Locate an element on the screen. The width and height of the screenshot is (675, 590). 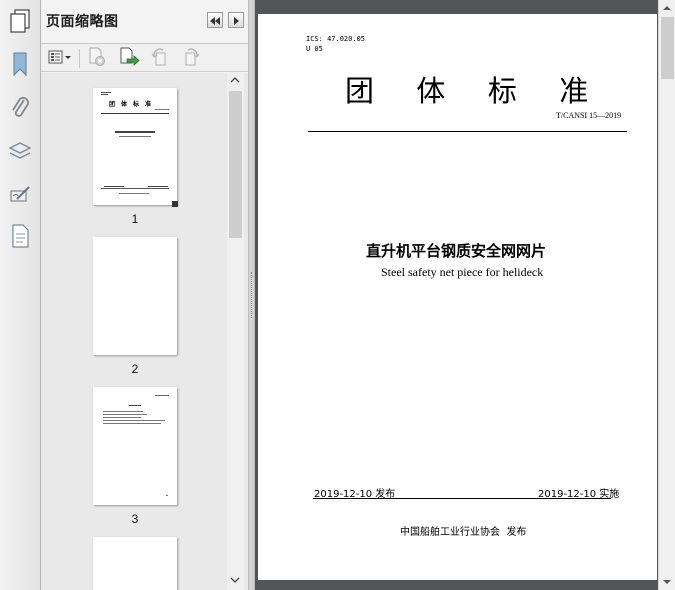
document-title-en: Steel safety net piece for helideck is located at coordinates (462, 272).